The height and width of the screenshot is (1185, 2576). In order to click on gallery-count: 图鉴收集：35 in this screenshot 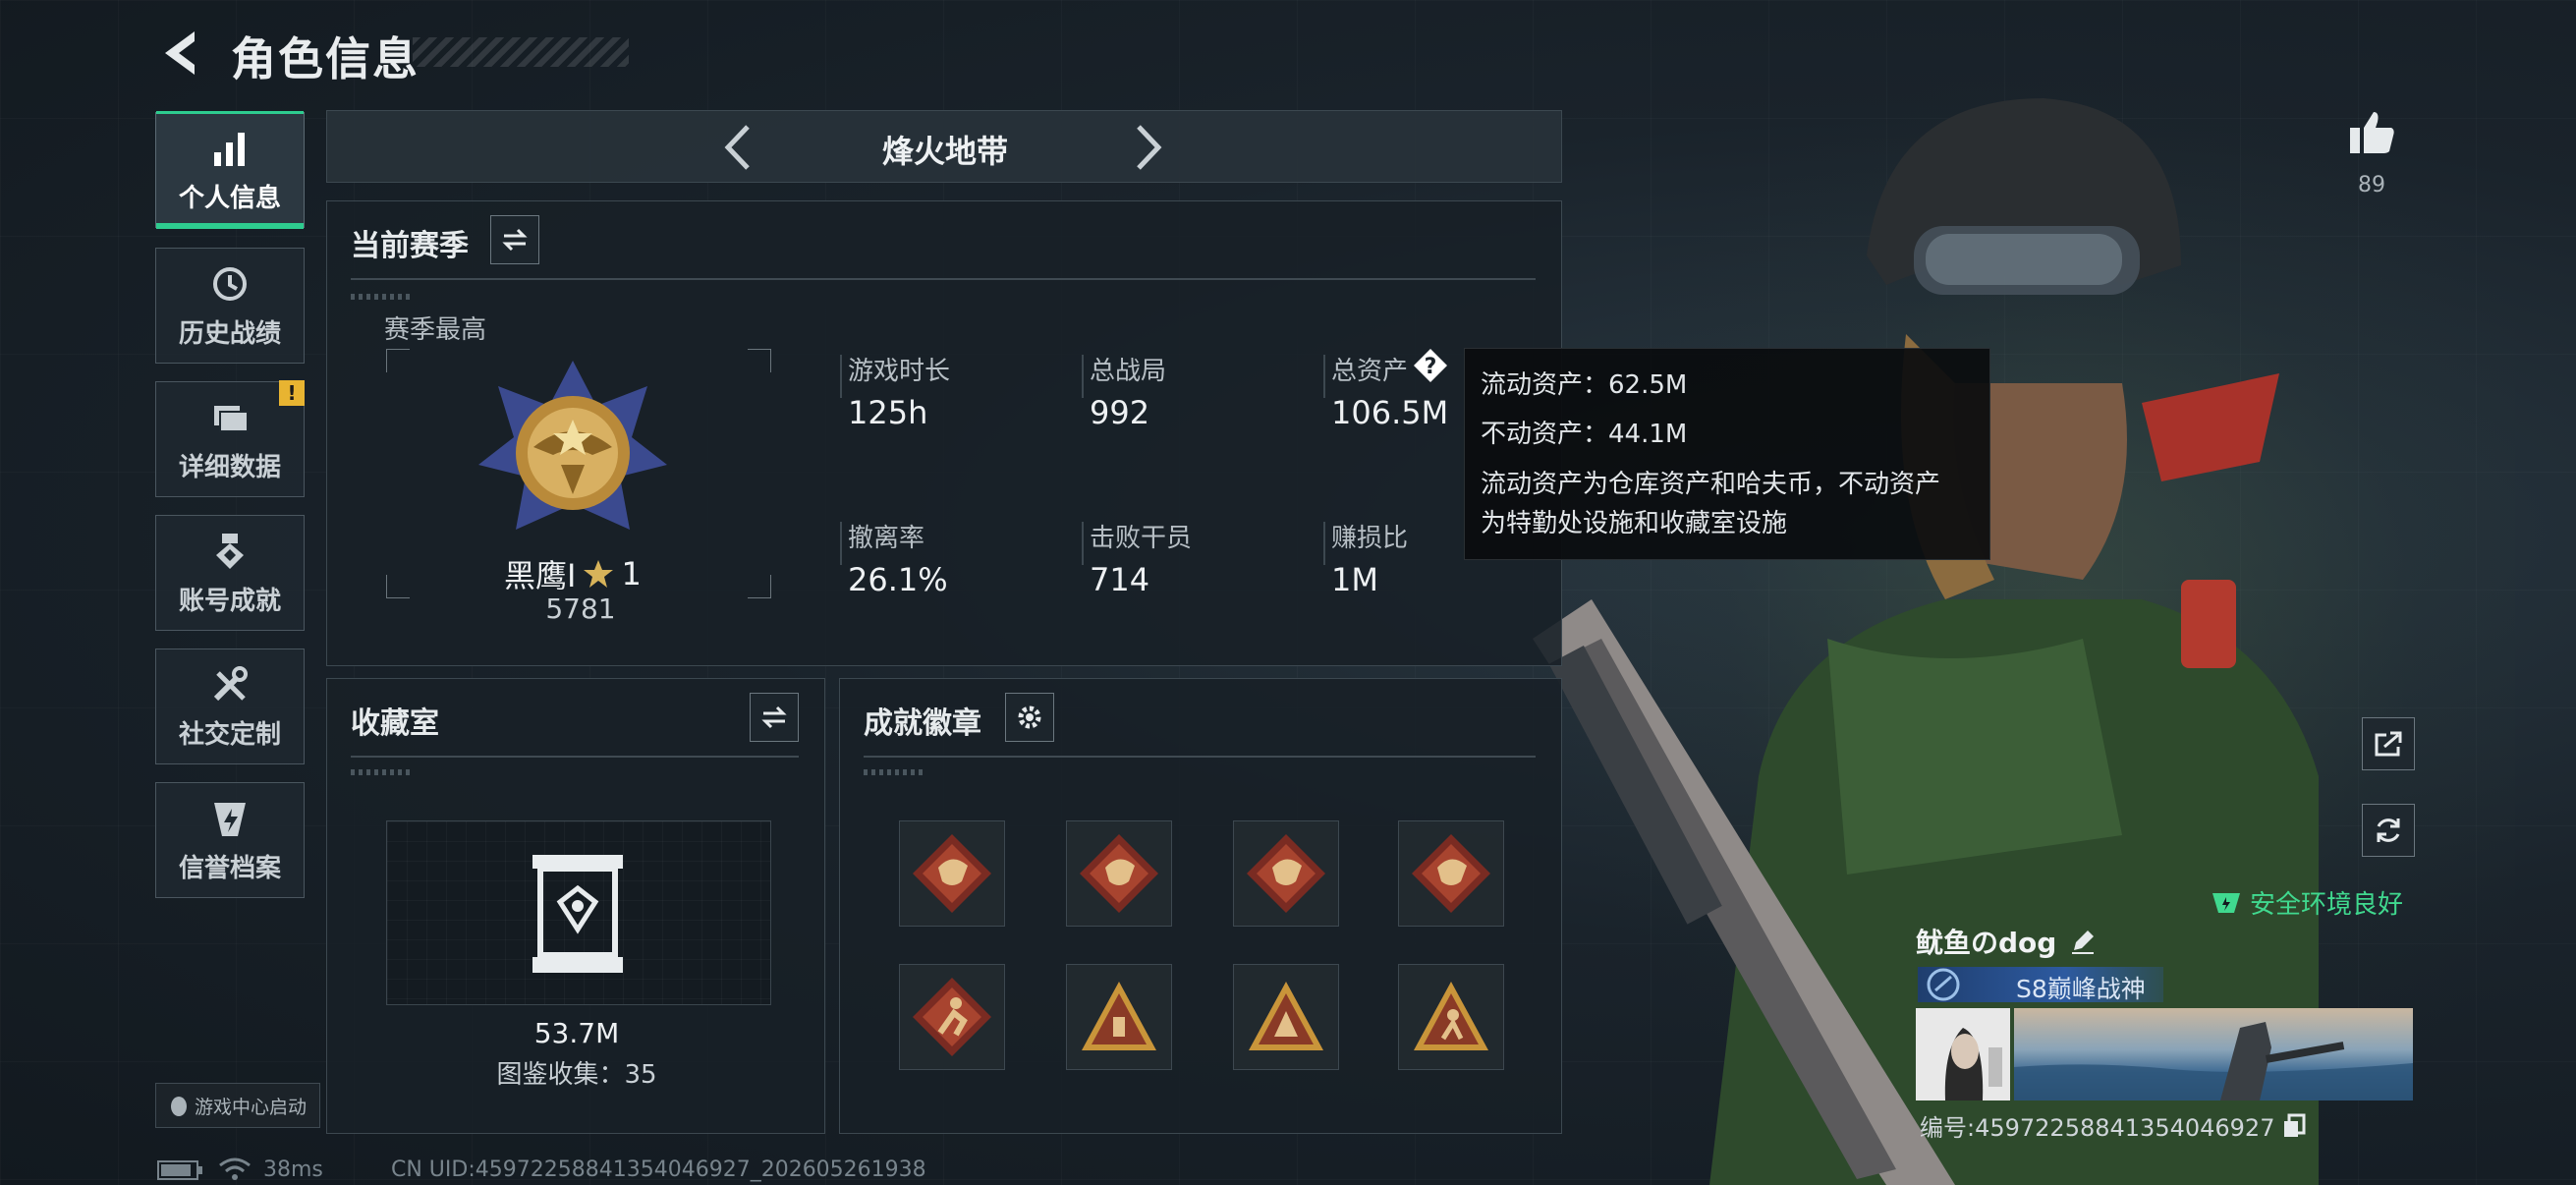, I will do `click(576, 1075)`.